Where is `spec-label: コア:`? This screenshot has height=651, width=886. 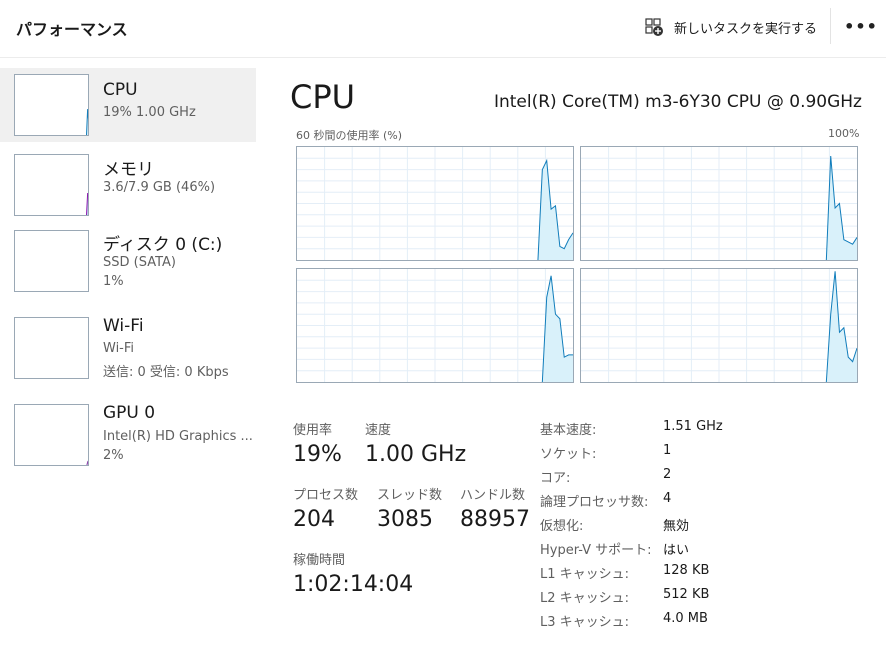
spec-label: コア: is located at coordinates (555, 478).